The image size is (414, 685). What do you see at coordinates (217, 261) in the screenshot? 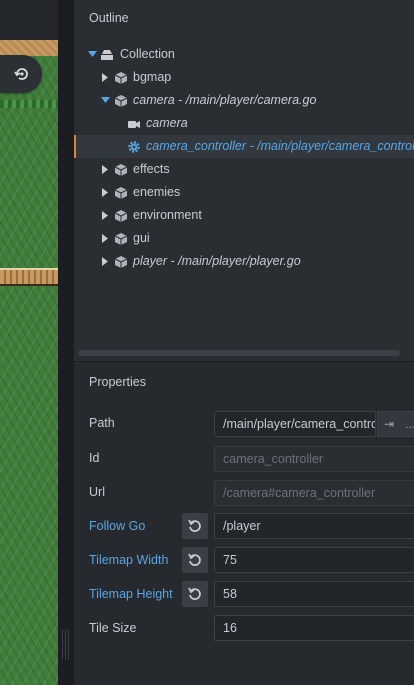
I see `tree-item-label: player - /main/player/player.go` at bounding box center [217, 261].